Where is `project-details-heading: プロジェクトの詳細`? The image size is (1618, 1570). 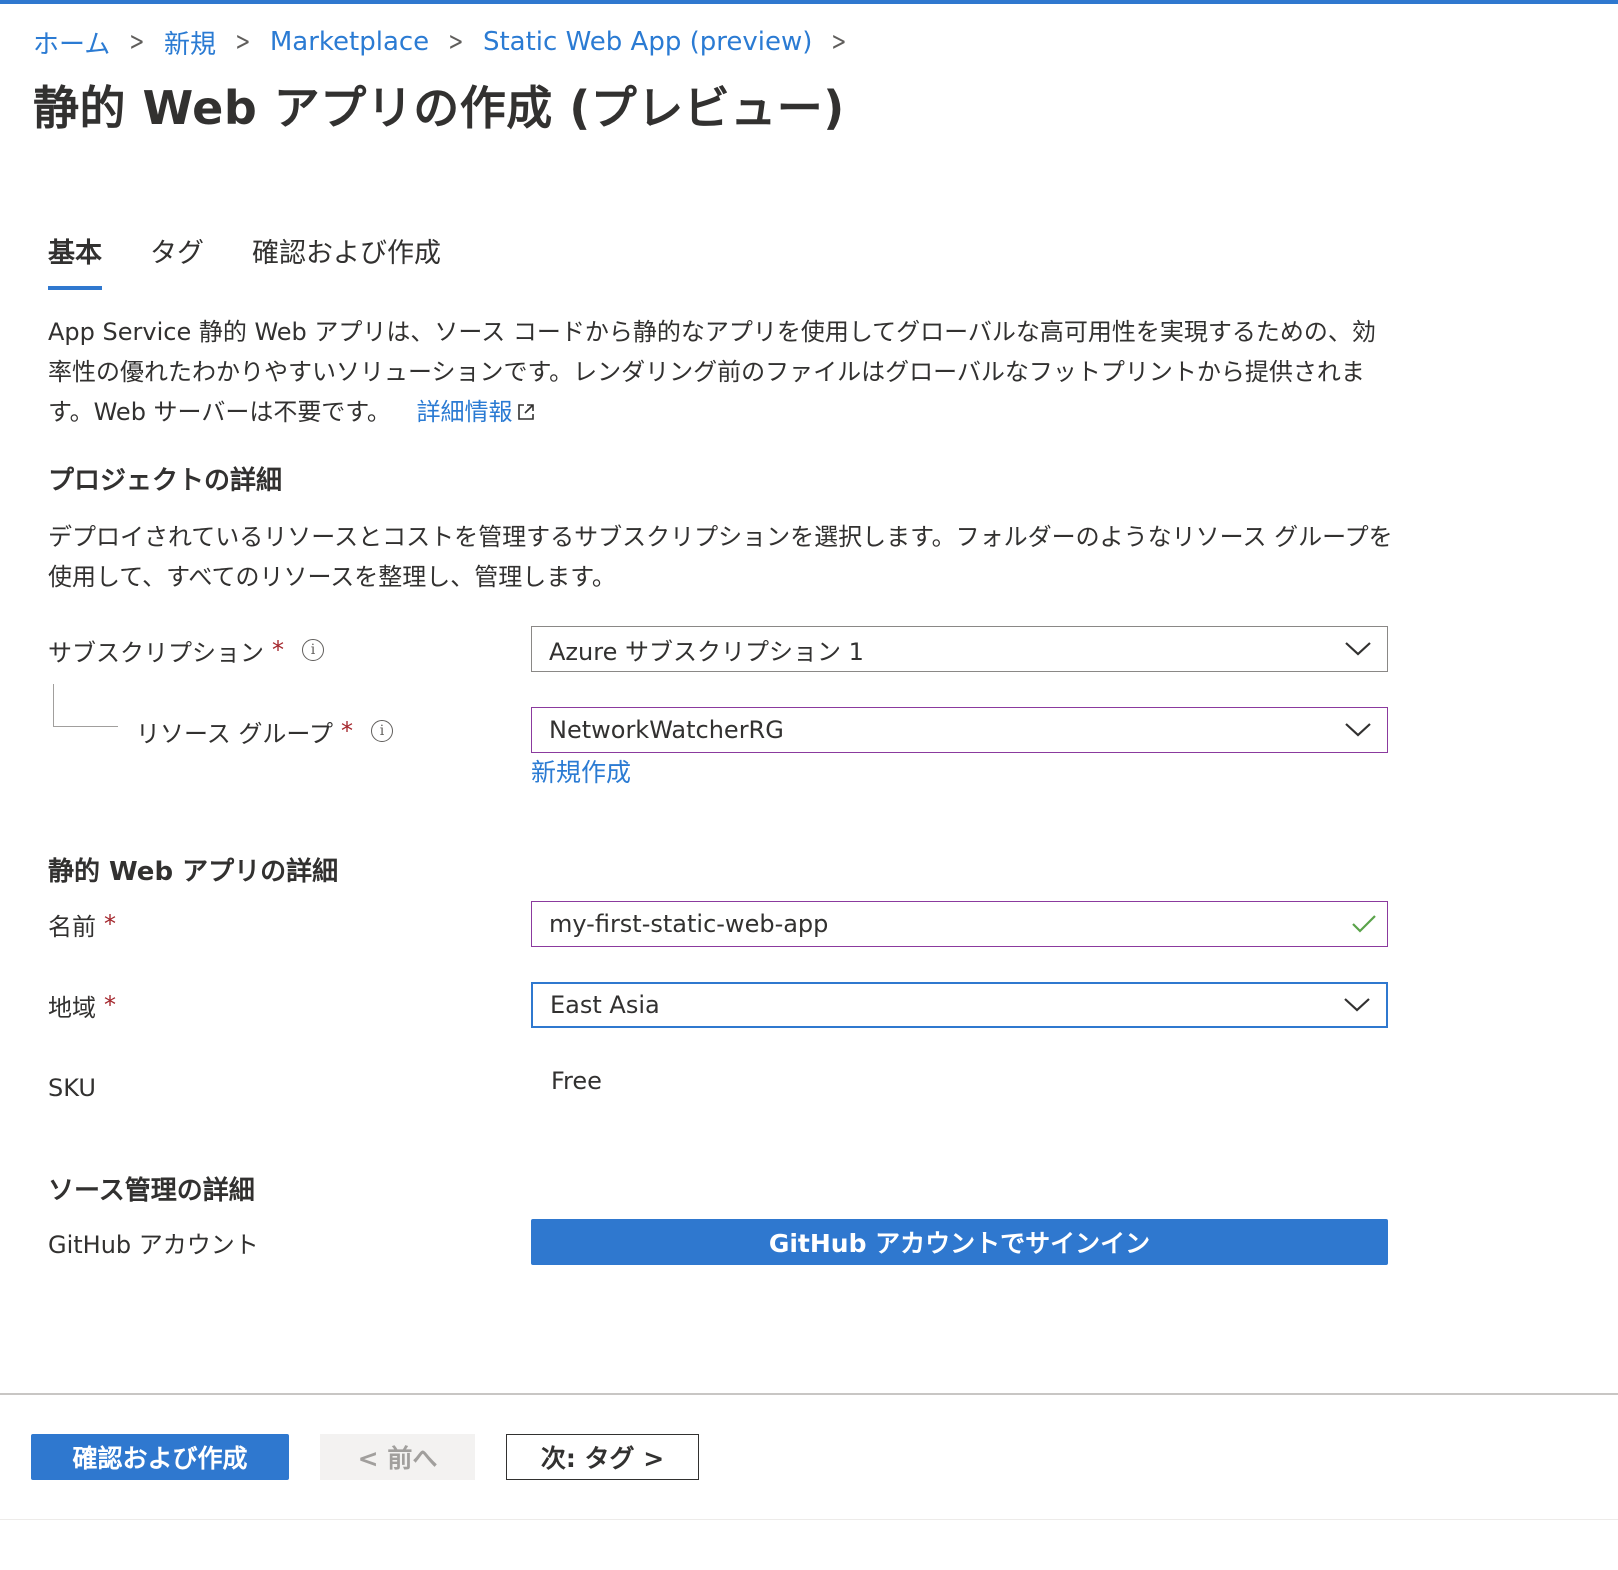
project-details-heading: プロジェクトの詳細 is located at coordinates (165, 481).